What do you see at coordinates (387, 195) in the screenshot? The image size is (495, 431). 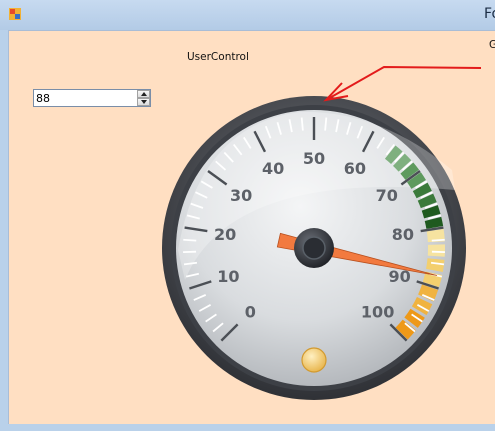 I see `gauge-tick-label: 70` at bounding box center [387, 195].